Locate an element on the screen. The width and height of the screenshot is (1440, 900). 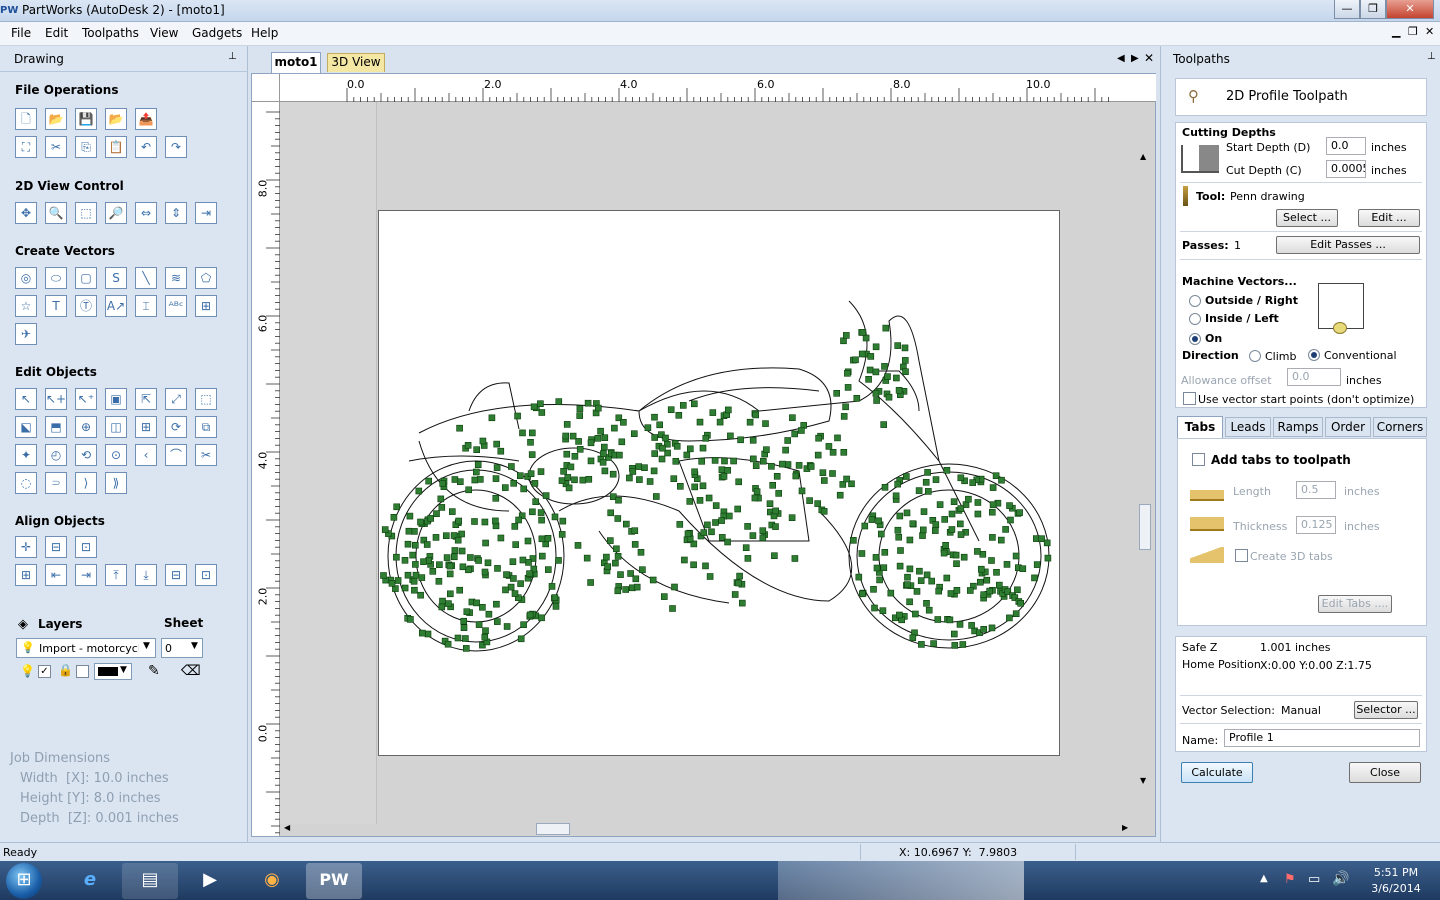
file-explorer-icon: ▤ is located at coordinates (150, 881).